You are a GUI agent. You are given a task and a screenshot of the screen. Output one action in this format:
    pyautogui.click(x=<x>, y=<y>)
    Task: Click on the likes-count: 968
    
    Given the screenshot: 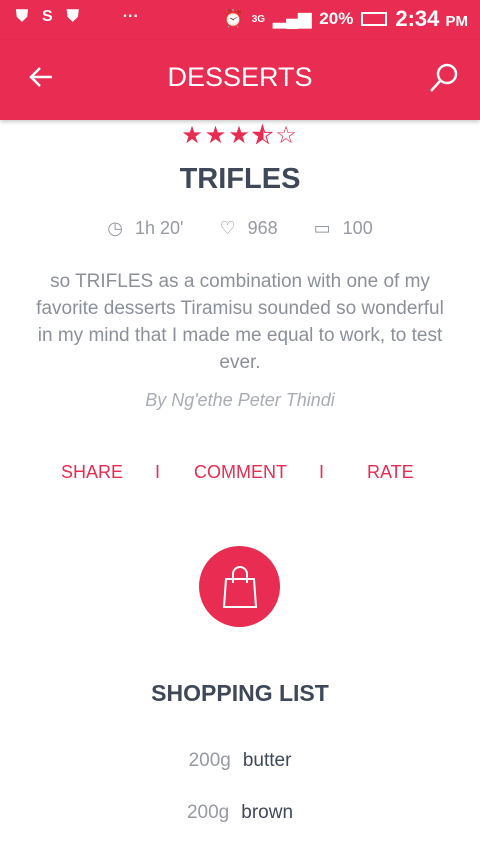 What is the action you would take?
    pyautogui.click(x=262, y=228)
    